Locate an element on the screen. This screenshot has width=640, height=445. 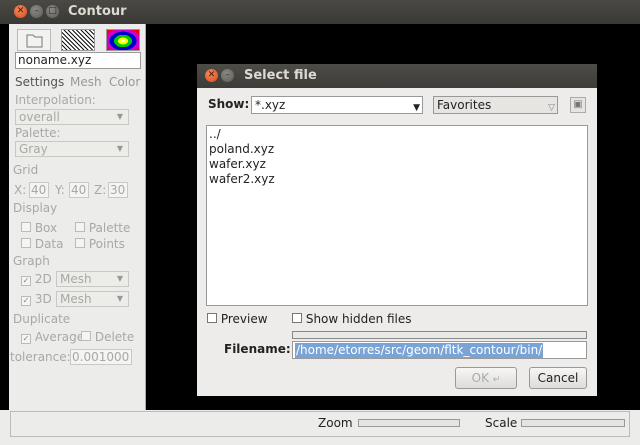
palette-label: Palette: is located at coordinates (38, 133).